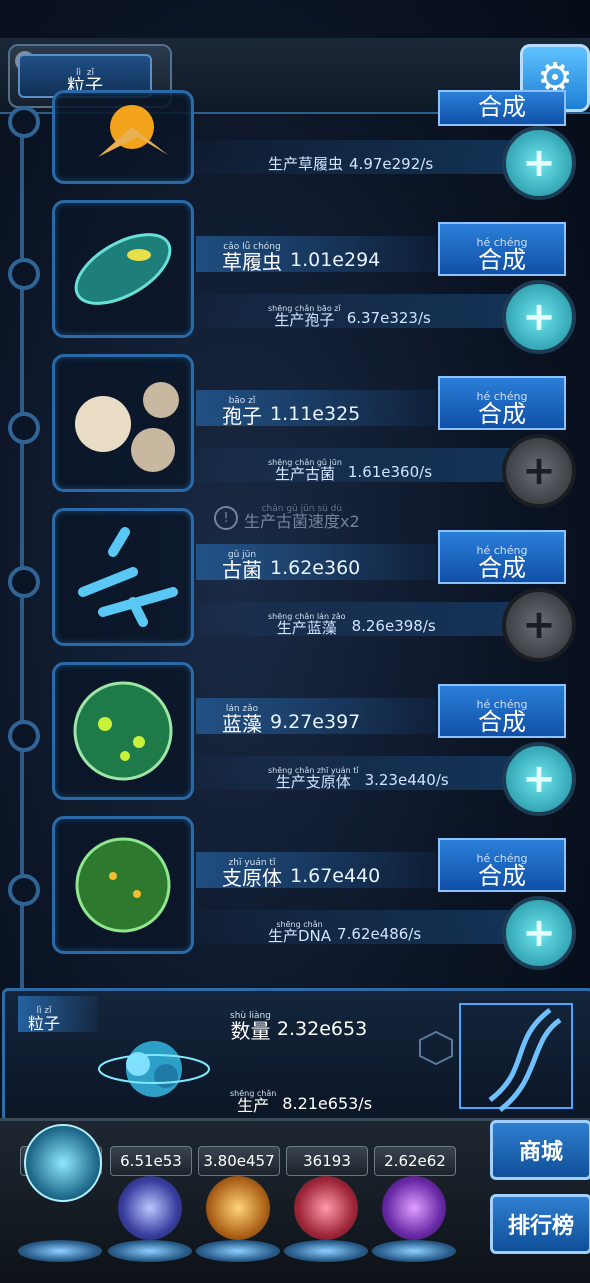  What do you see at coordinates (350, 465) in the screenshot?
I see `produce-row-2: shēng chǎn gǔ jūn 生产古菌 1.61e360/s` at bounding box center [350, 465].